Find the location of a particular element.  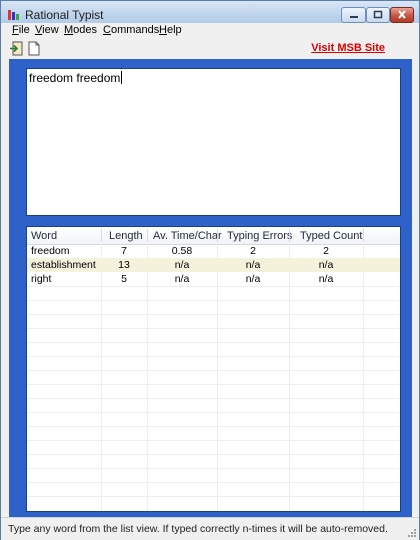

menu-view-label: iew is located at coordinates (50, 30).